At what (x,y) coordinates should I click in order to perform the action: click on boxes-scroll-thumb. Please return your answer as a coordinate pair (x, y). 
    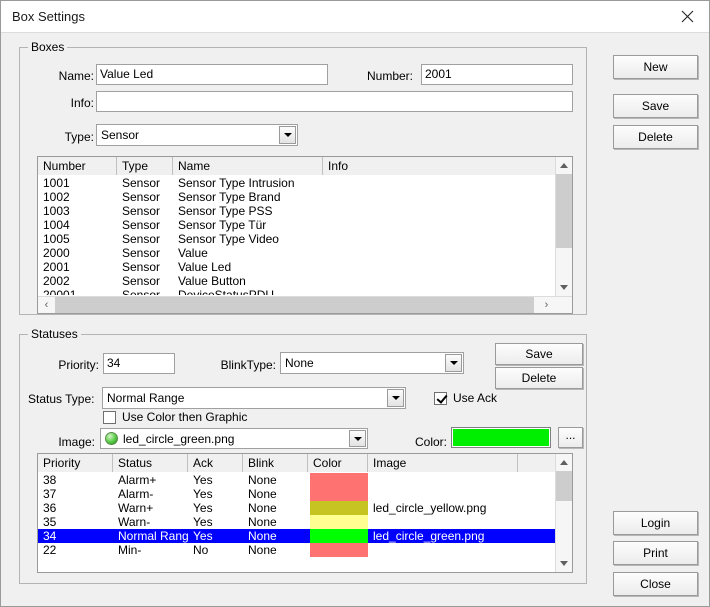
    Looking at the image, I should click on (564, 211).